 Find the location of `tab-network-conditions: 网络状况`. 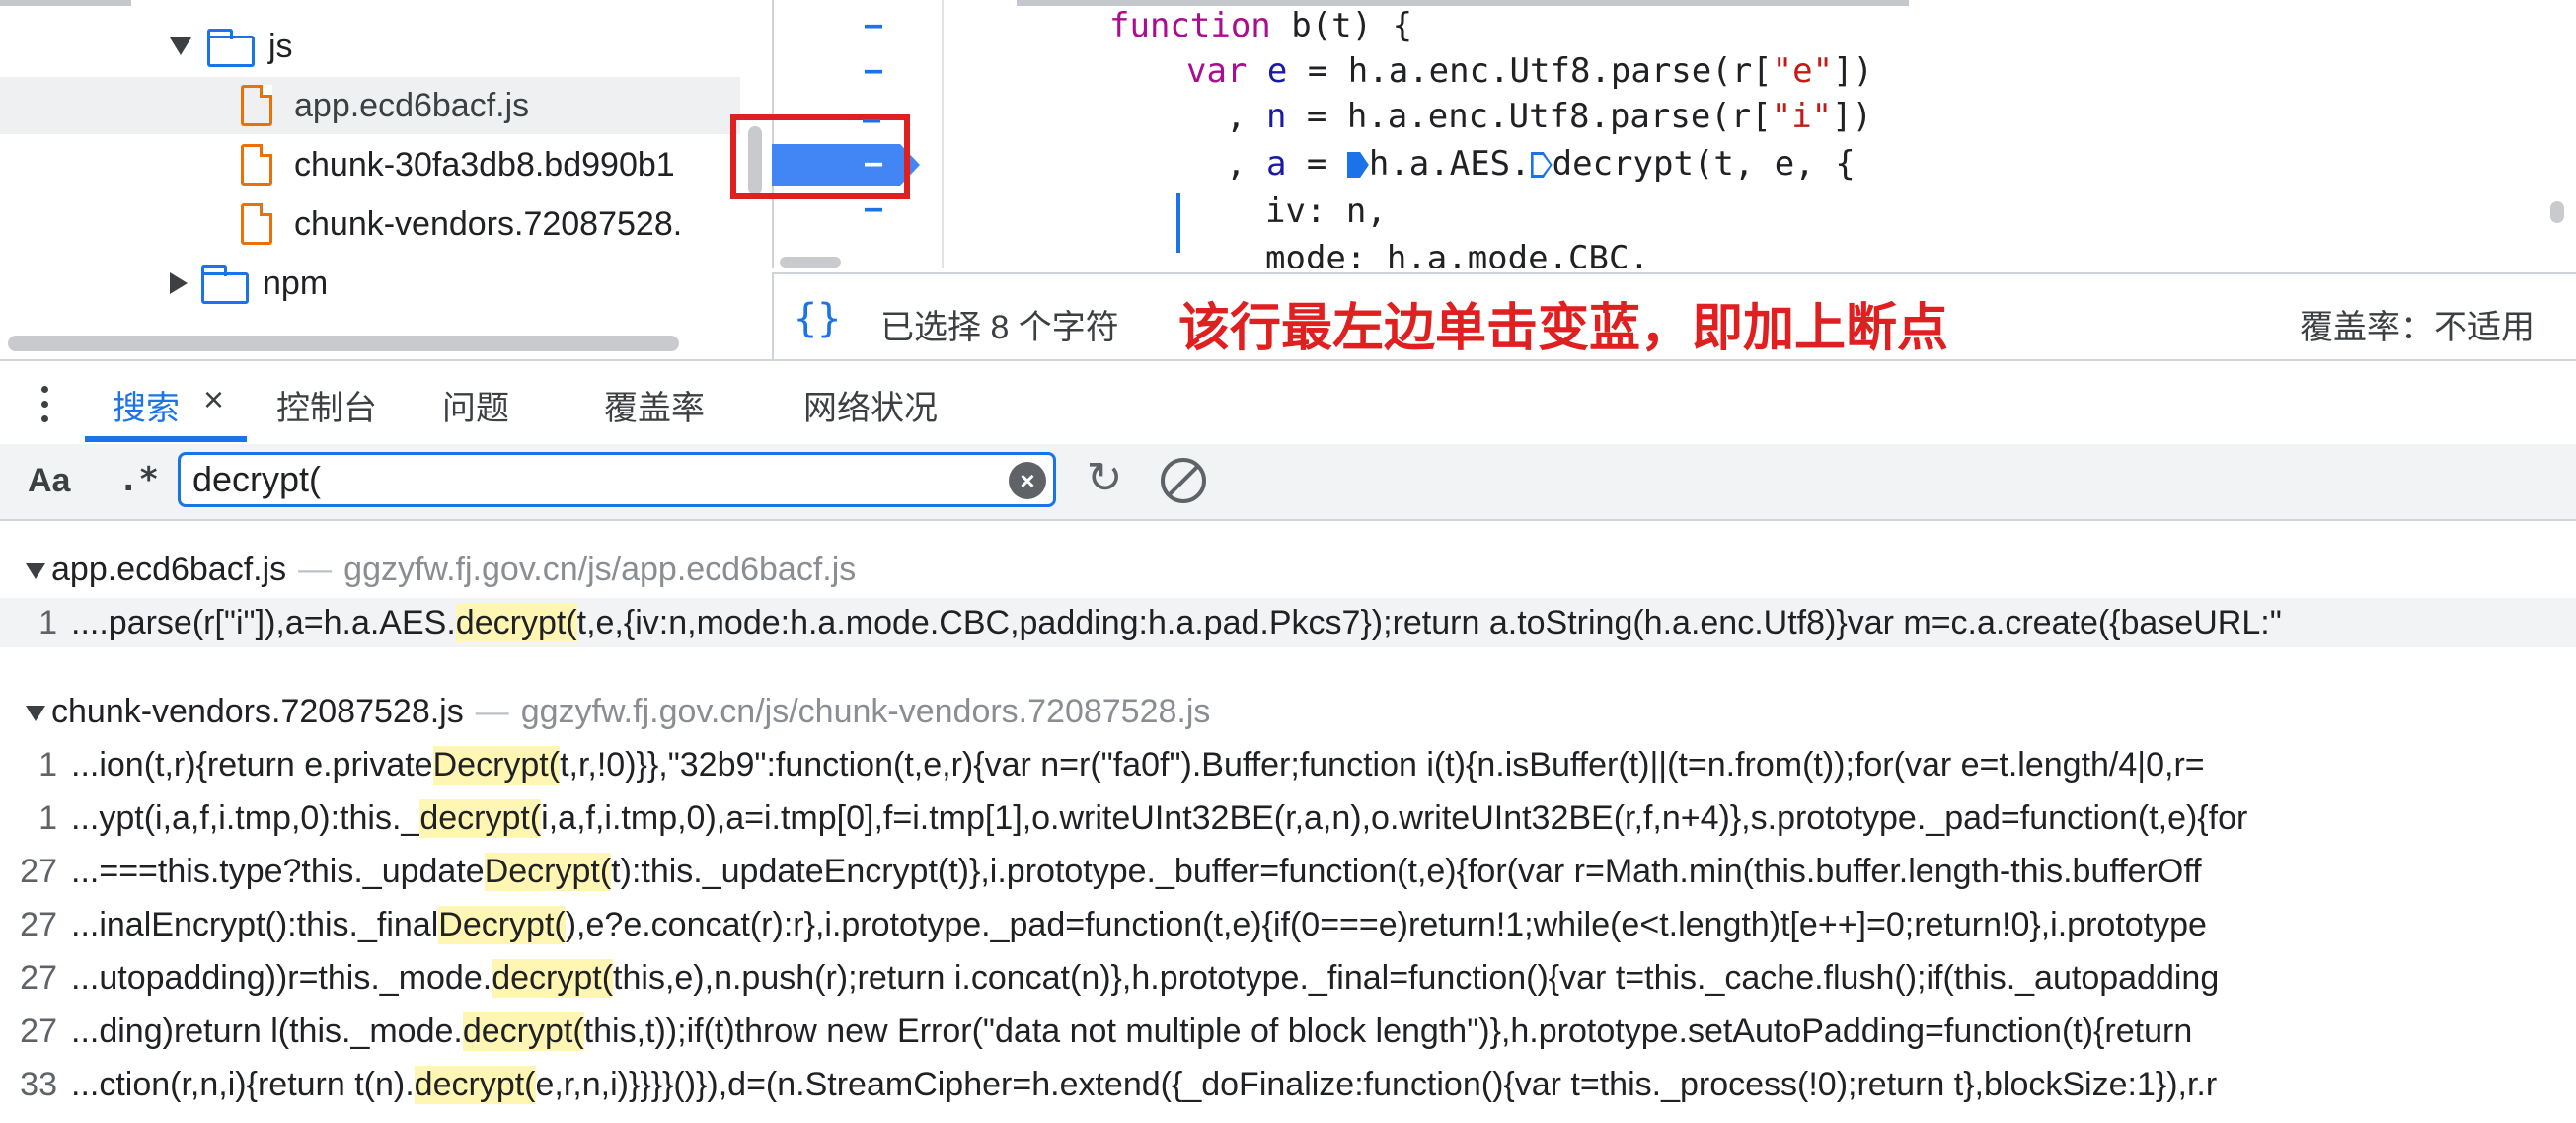

tab-network-conditions: 网络状况 is located at coordinates (870, 405).